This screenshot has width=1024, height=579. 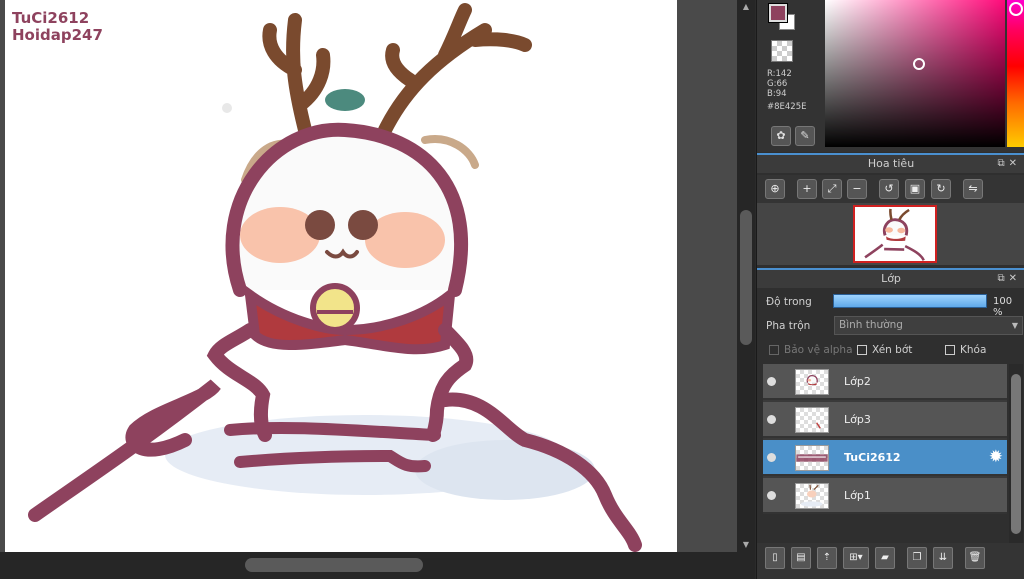 I want to click on new-raster-layer-icon: ▤, so click(x=801, y=558).